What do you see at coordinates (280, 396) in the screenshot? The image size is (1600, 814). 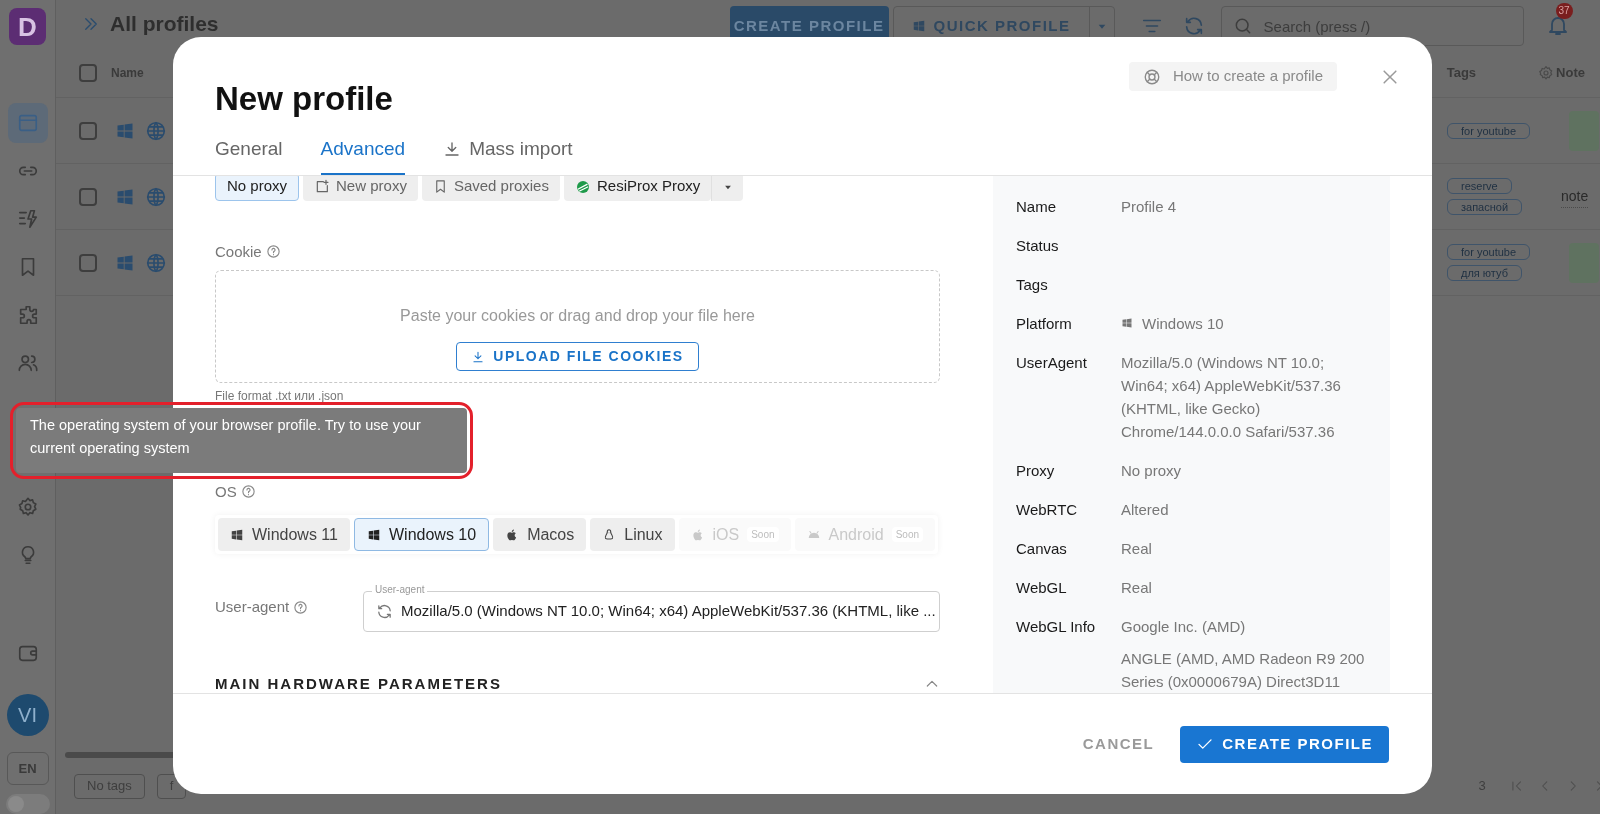 I see `file-format-hint: File format .txt или .json` at bounding box center [280, 396].